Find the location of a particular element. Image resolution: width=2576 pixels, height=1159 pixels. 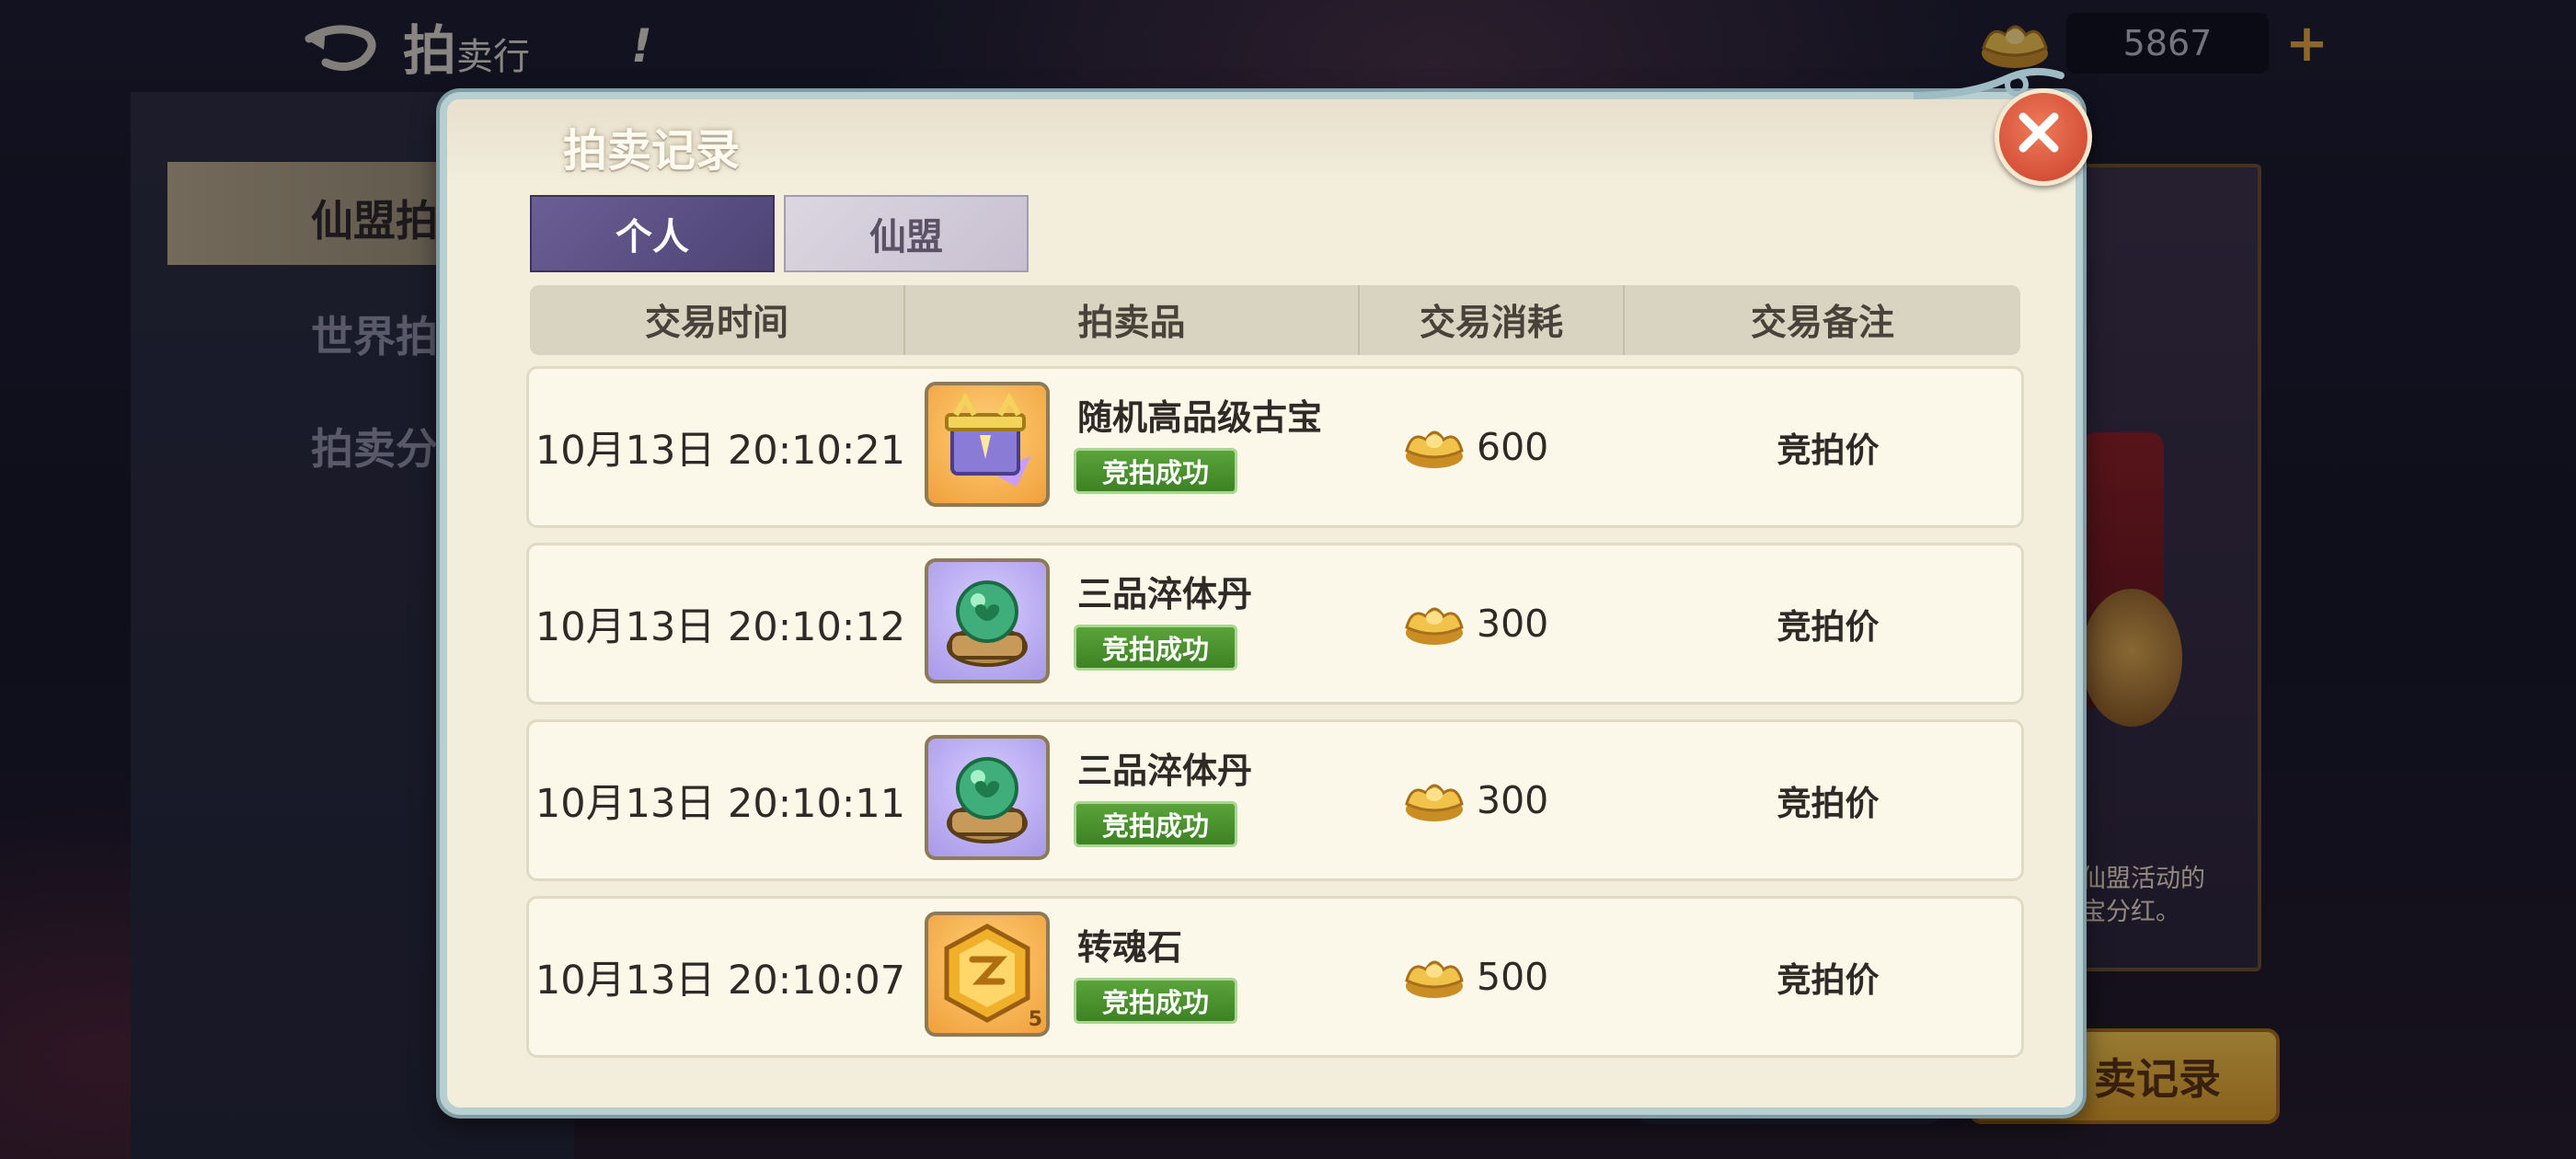

close-icon is located at coordinates (2039, 132).